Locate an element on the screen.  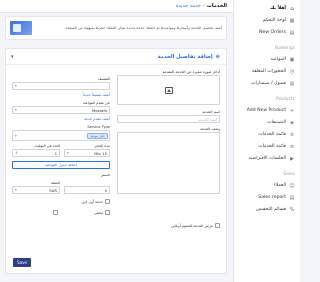
class-icon: ▥ is located at coordinates (292, 83).